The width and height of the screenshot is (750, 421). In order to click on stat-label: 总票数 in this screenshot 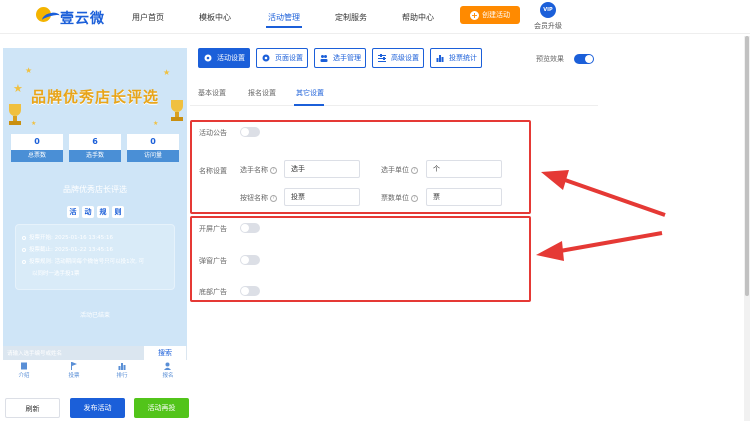, I will do `click(37, 156)`.